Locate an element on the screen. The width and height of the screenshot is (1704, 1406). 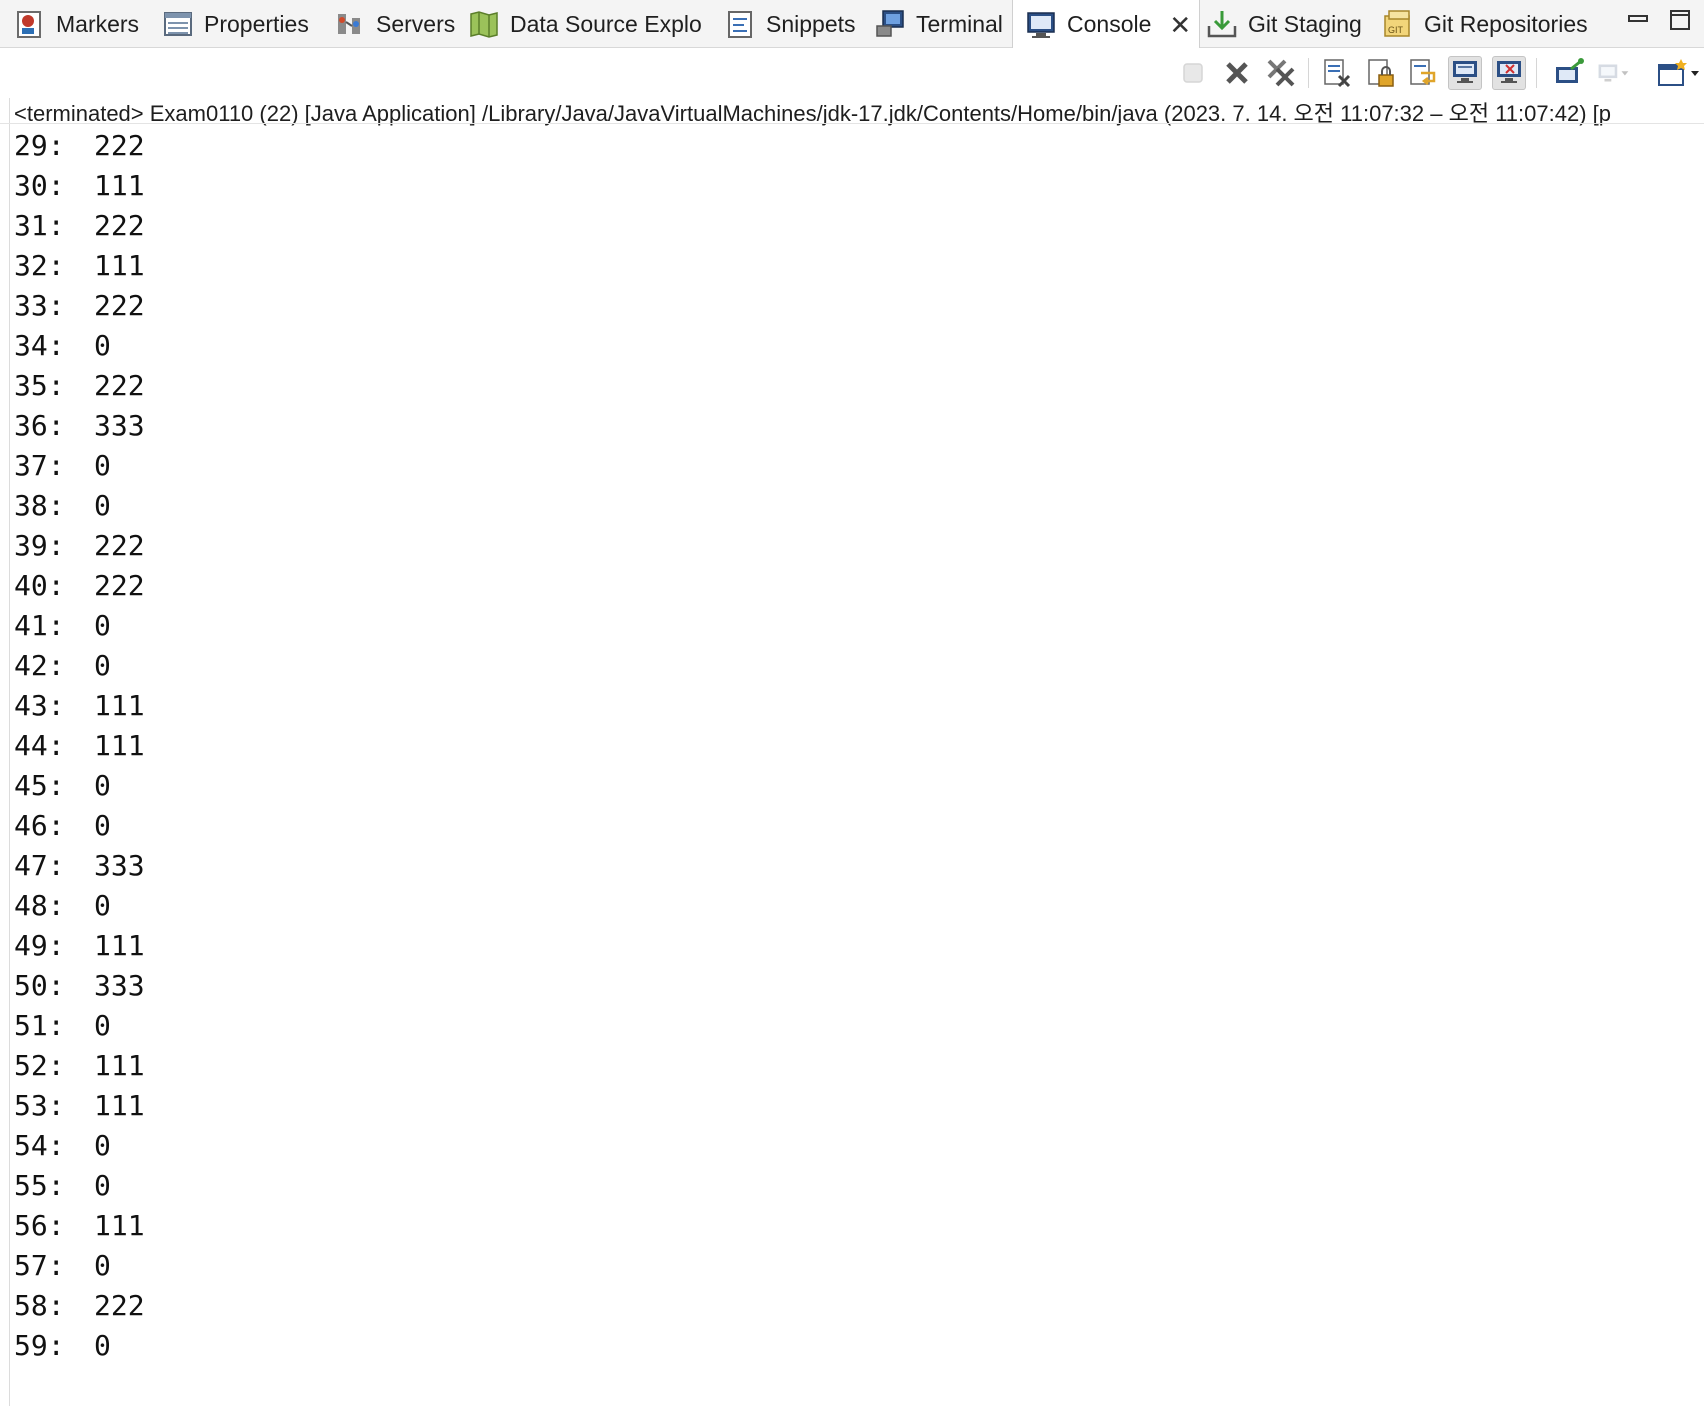
remove-all-terminated-icon is located at coordinates (1281, 73).